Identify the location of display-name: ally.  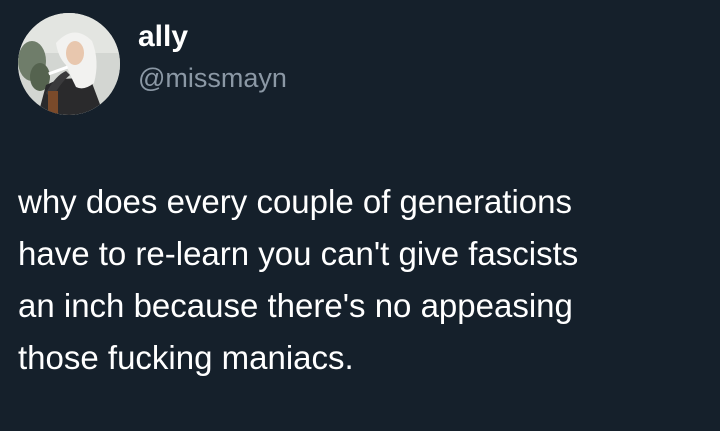
(212, 37).